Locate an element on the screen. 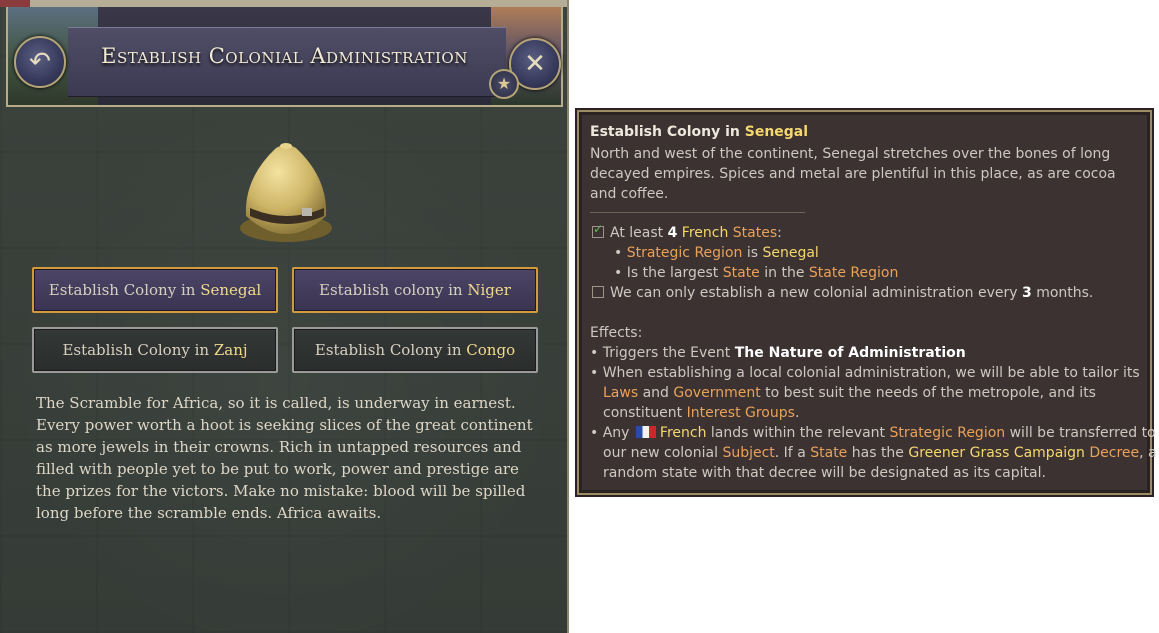  sub-value: Senegal is located at coordinates (790, 253).